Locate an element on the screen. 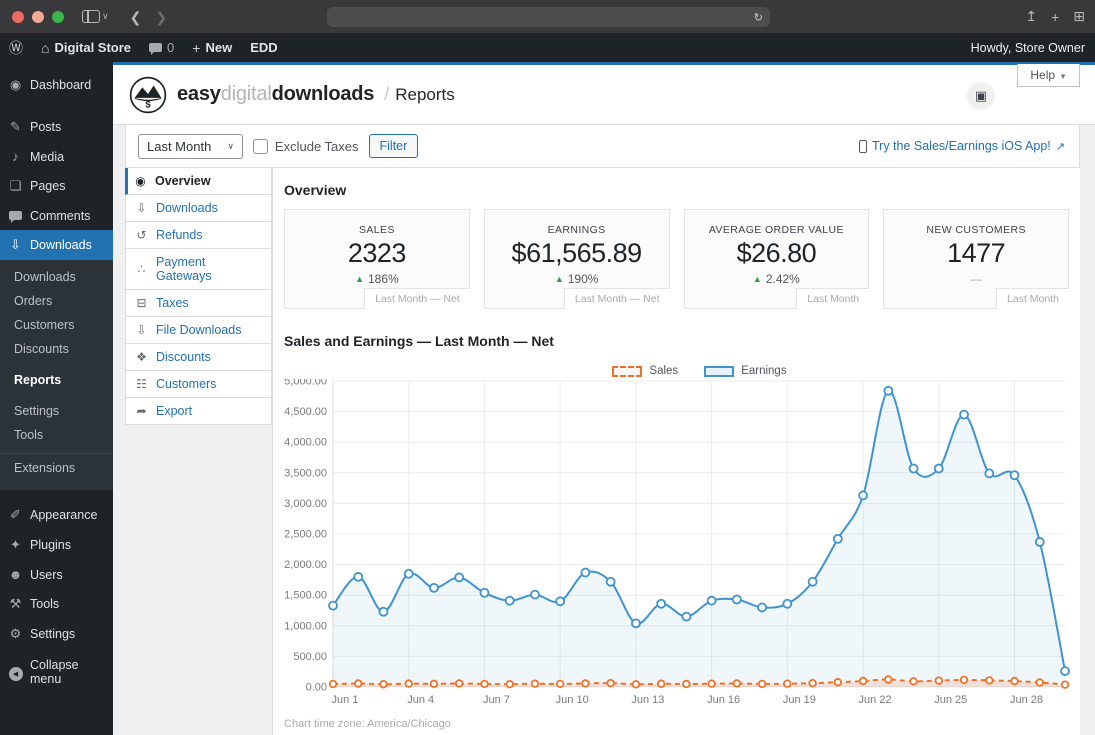  submenu-item-discounts: Discounts is located at coordinates (56, 349).